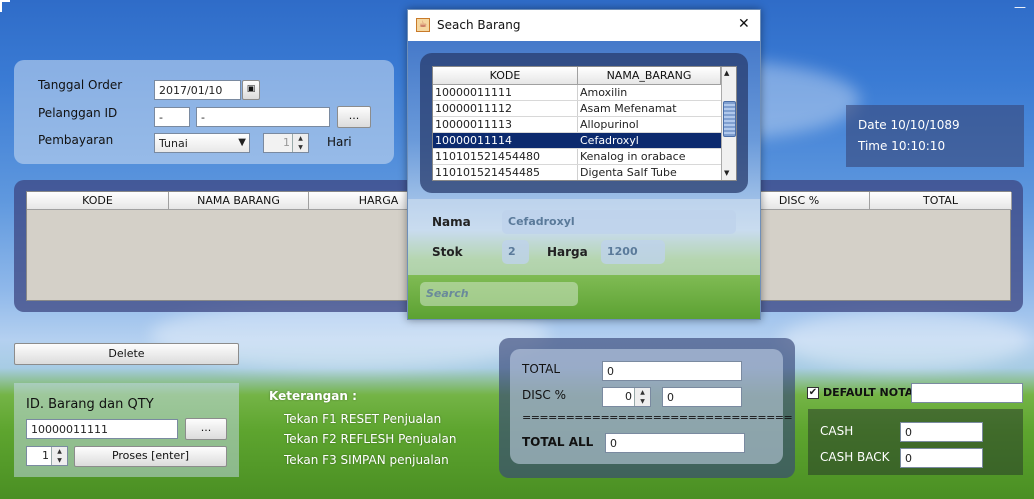 The image size is (1034, 499). What do you see at coordinates (633, 252) in the screenshot?
I see `harga-field: 1200` at bounding box center [633, 252].